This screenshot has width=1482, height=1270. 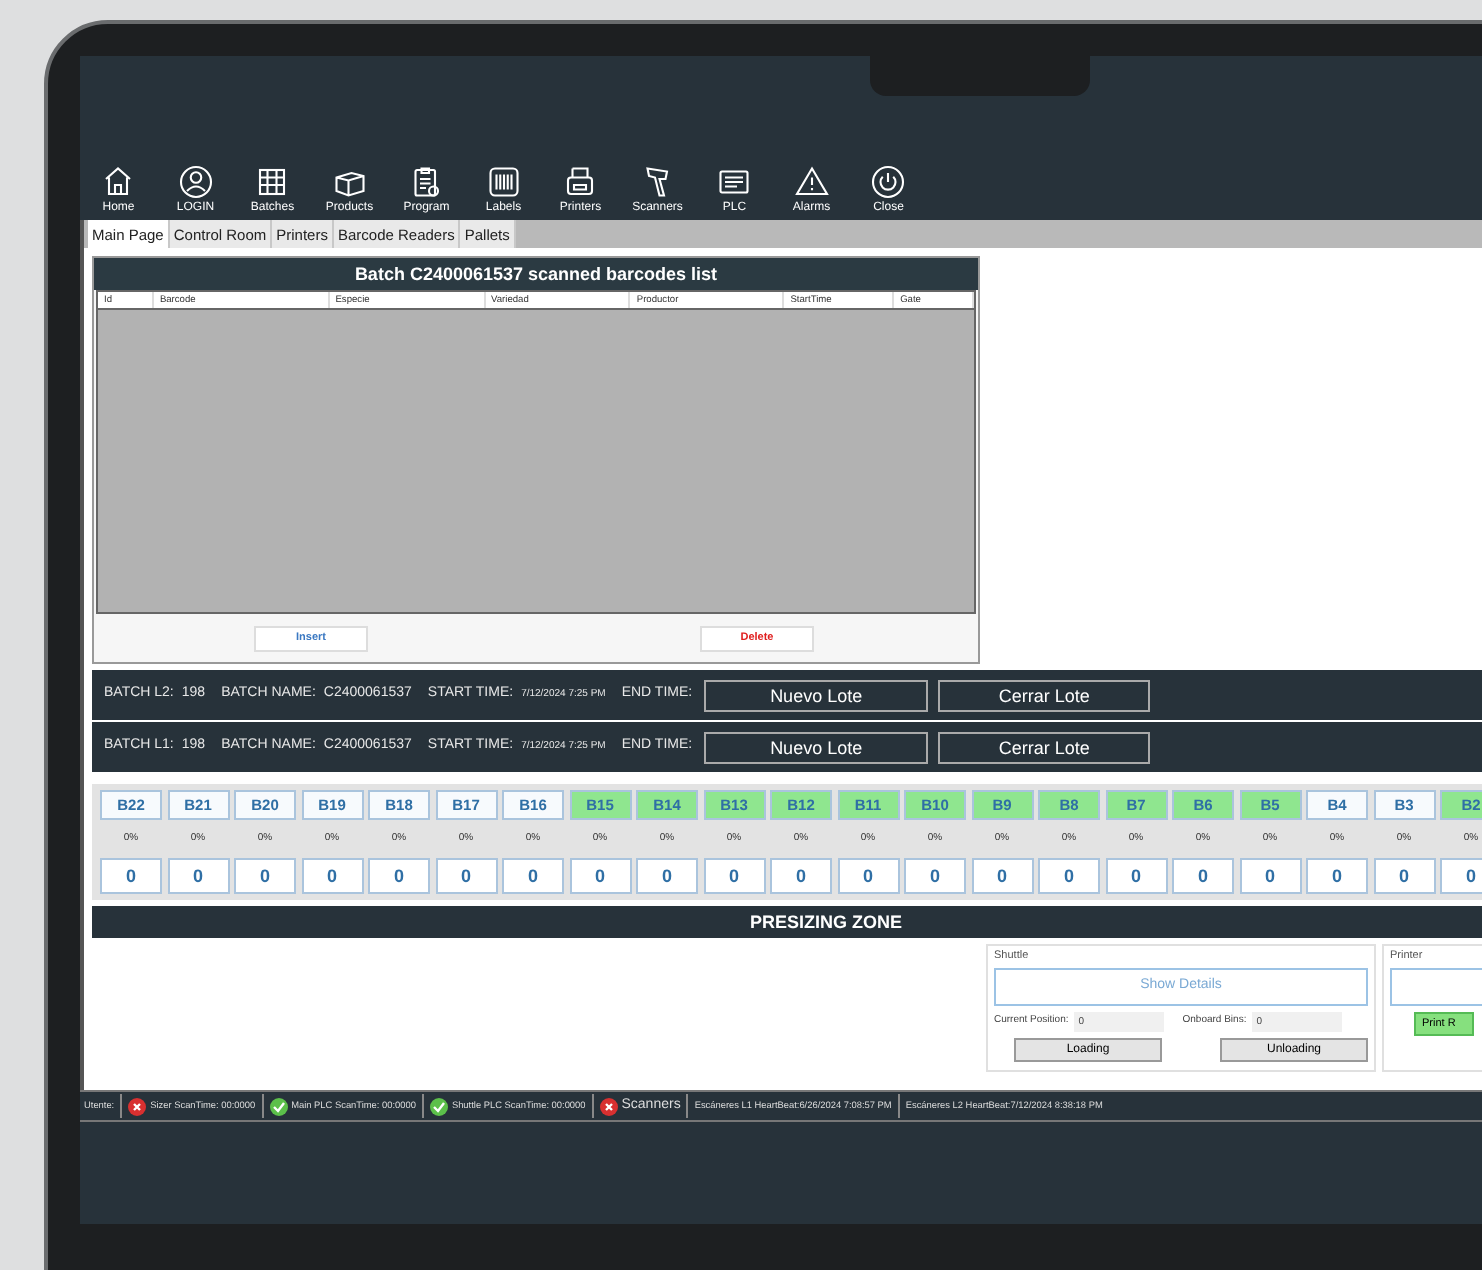 I want to click on power-icon, so click(x=888, y=182).